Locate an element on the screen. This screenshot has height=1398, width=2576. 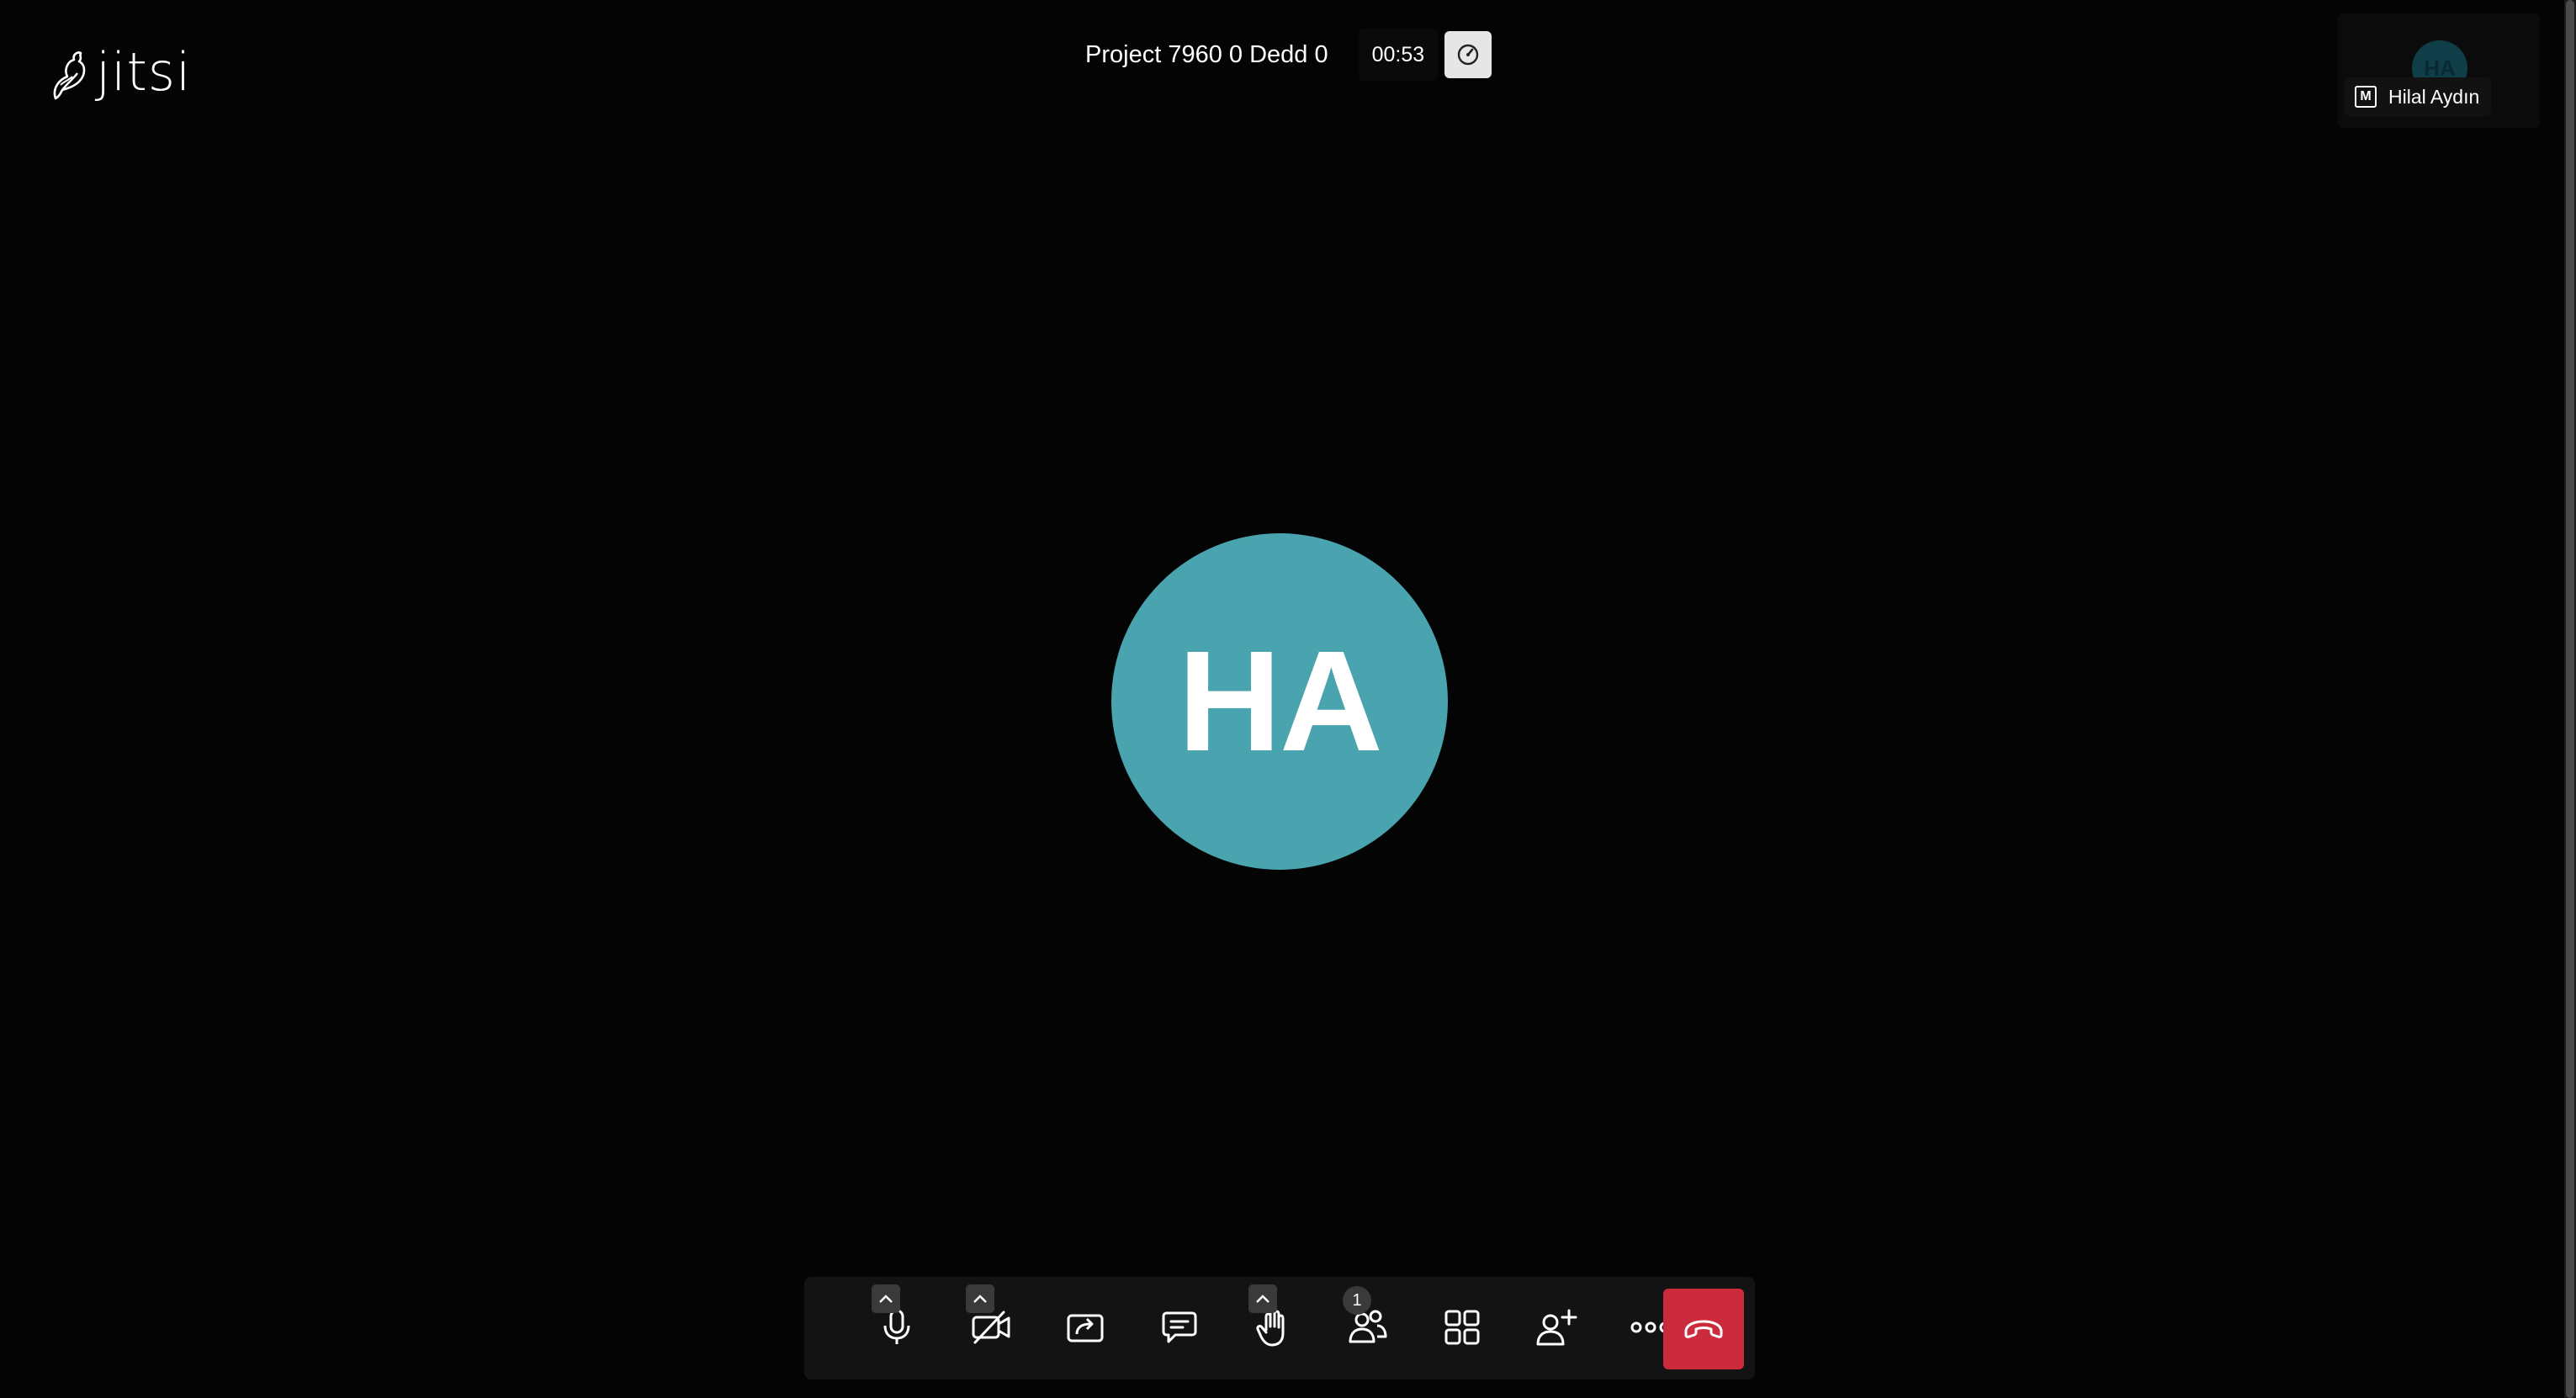
microphone-options-button is located at coordinates (886, 1298).